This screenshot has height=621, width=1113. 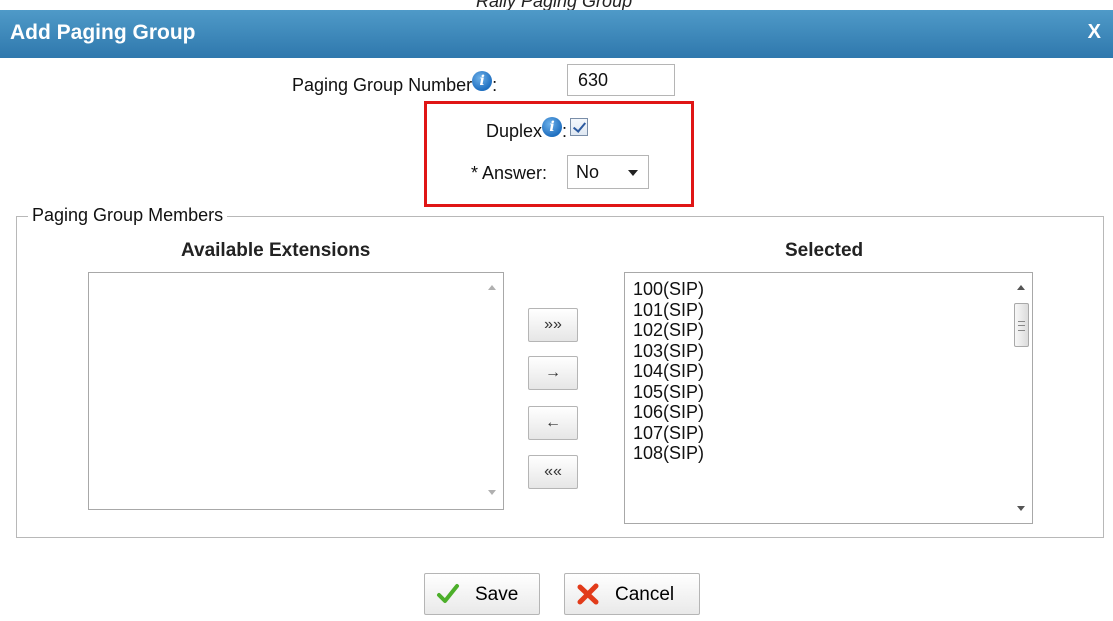 I want to click on close-button: X, so click(x=1094, y=32).